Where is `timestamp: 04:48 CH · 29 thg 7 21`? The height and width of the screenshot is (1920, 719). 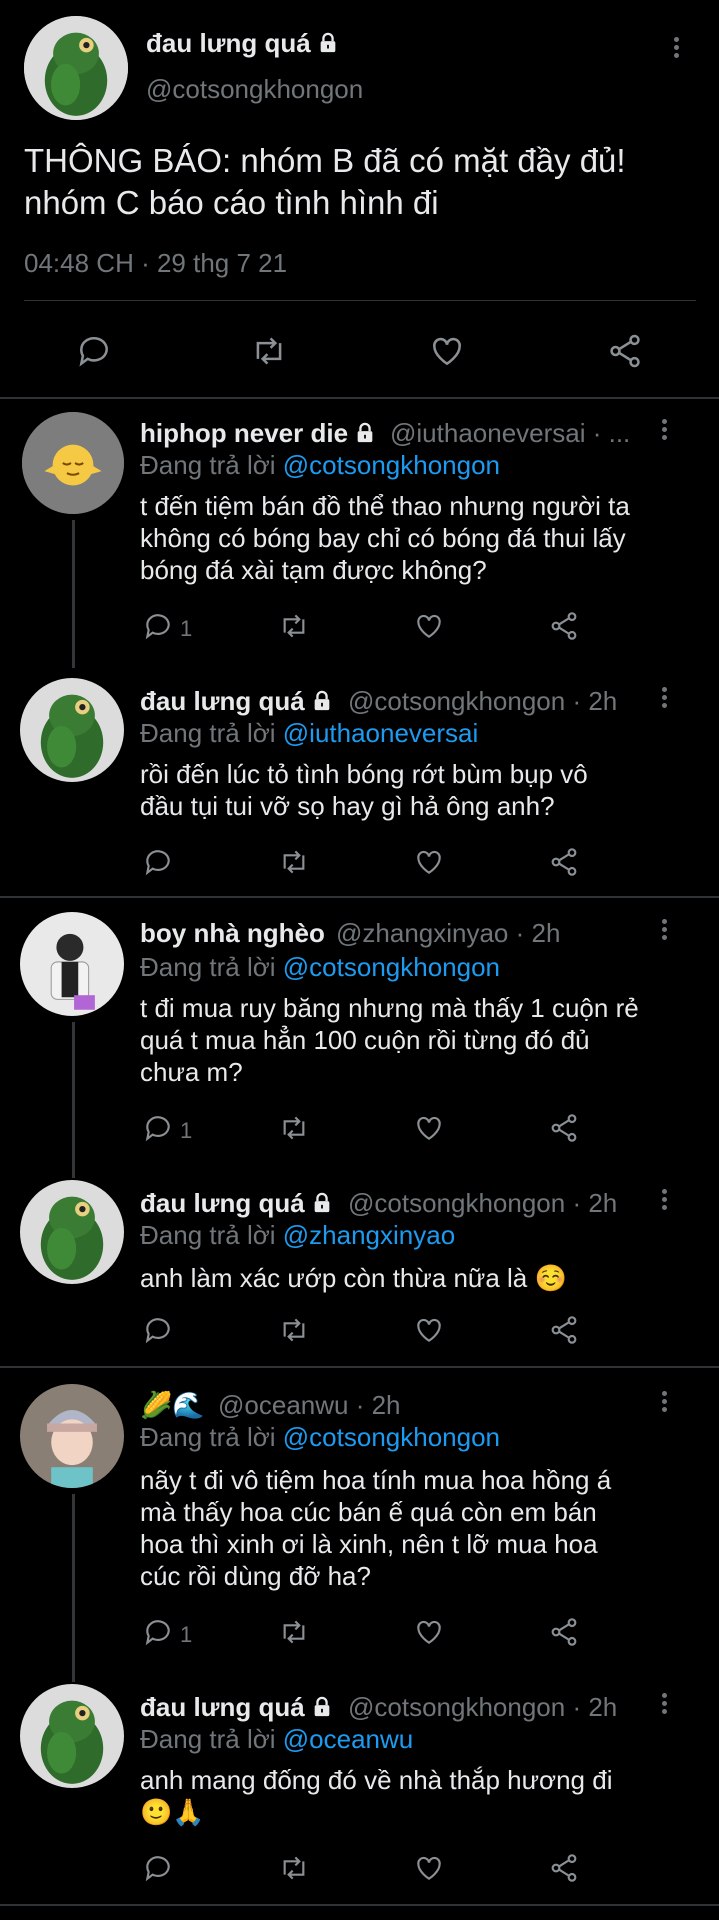 timestamp: 04:48 CH · 29 thg 7 21 is located at coordinates (155, 263).